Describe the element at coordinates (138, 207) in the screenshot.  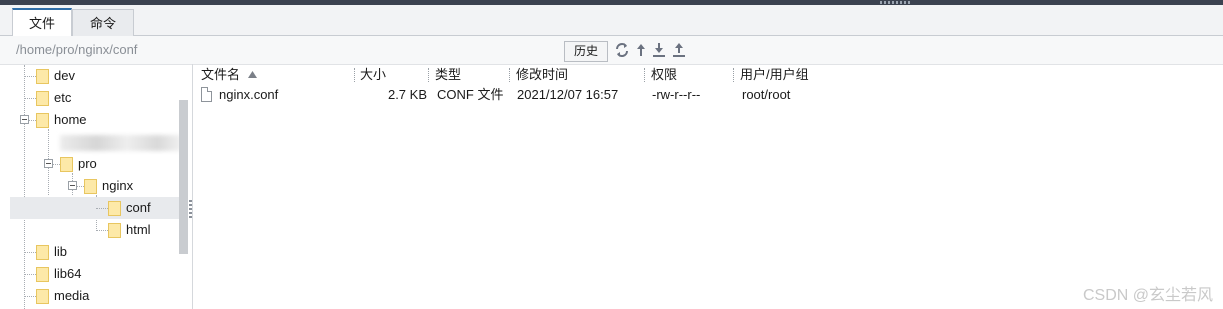
I see `tree-item-label: conf` at that location.